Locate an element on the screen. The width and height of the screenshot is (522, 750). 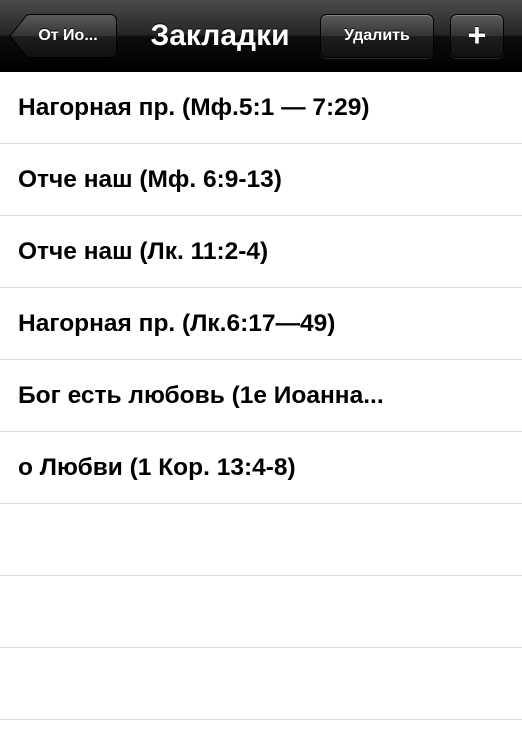
list-item: Нагорная пр. (Лк.6:17—49) is located at coordinates (261, 324).